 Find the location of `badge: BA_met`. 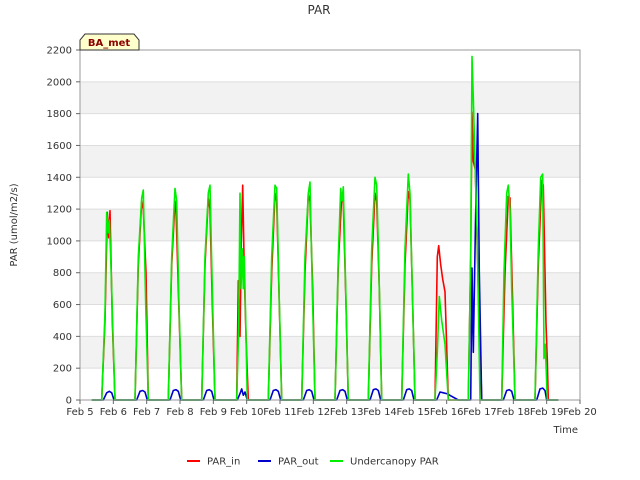

badge: BA_met is located at coordinates (109, 42).